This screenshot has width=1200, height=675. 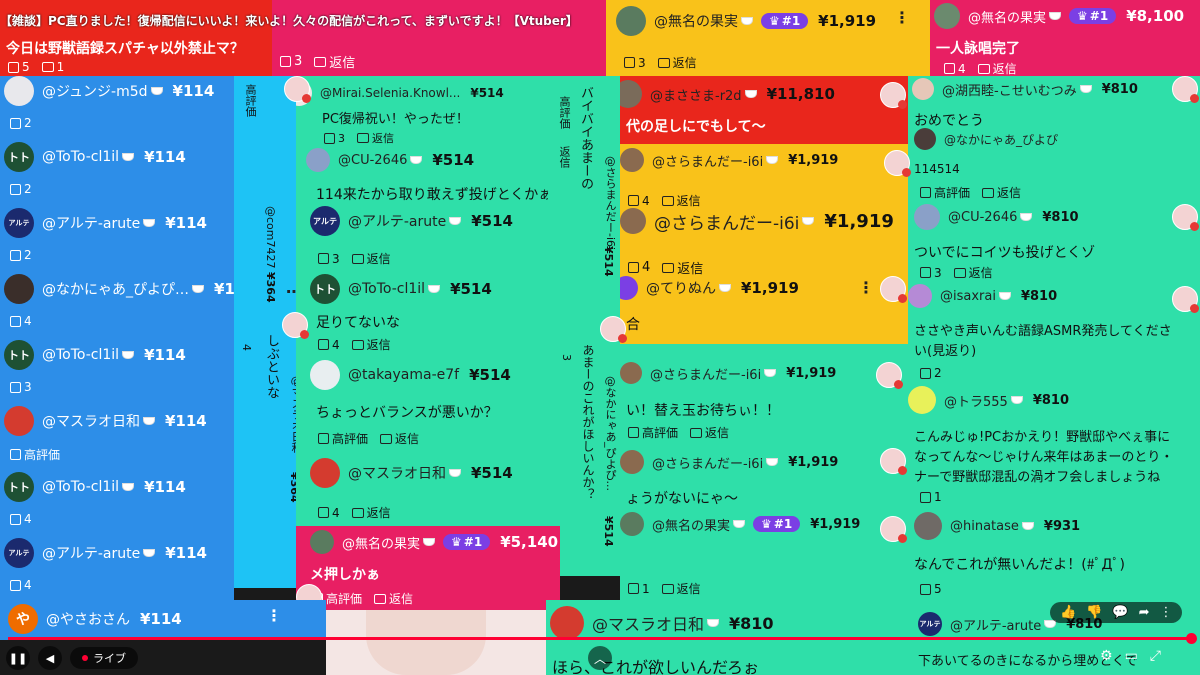 What do you see at coordinates (681, 289) in the screenshot?
I see `author-name: @てりぬん` at bounding box center [681, 289].